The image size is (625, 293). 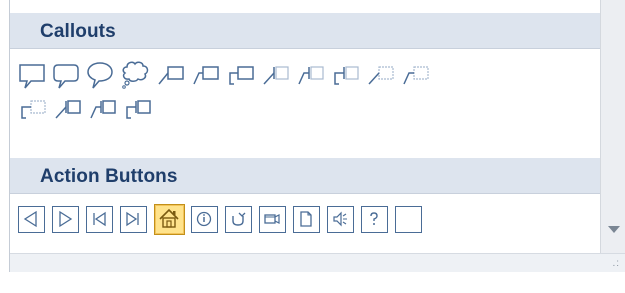 What do you see at coordinates (135, 75) in the screenshot?
I see `cloud-callout-icon` at bounding box center [135, 75].